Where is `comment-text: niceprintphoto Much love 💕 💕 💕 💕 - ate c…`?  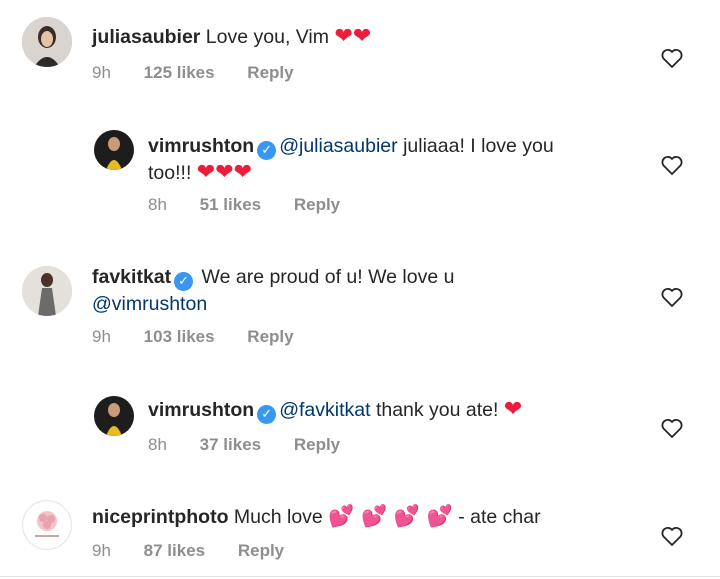
comment-text: niceprintphoto Much love 💕 💕 💕 💕 - ate c… is located at coordinates (316, 516).